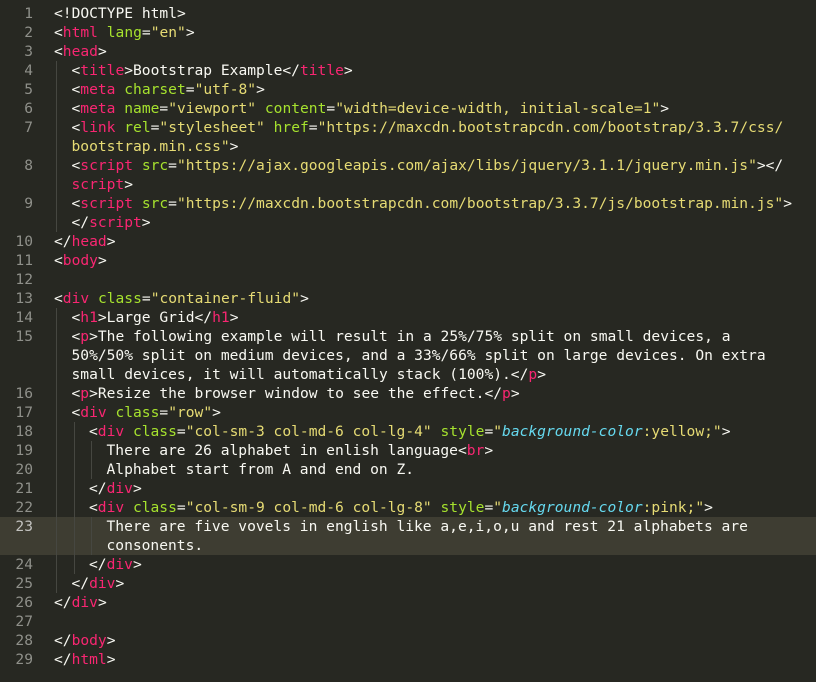  What do you see at coordinates (506, 393) in the screenshot?
I see `code-token: p` at bounding box center [506, 393].